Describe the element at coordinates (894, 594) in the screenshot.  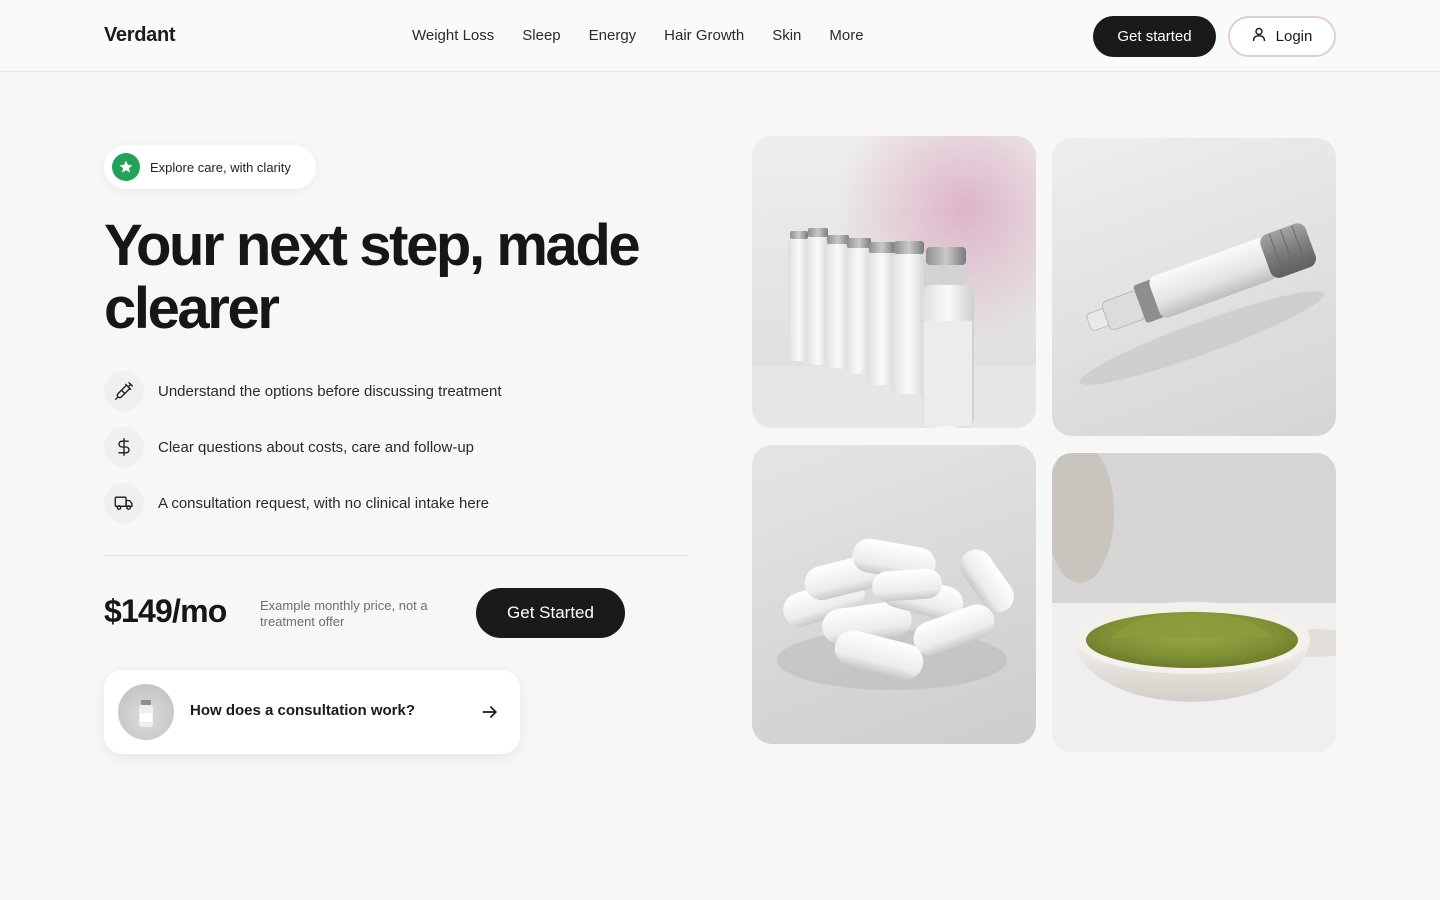
I see `capsules-image` at that location.